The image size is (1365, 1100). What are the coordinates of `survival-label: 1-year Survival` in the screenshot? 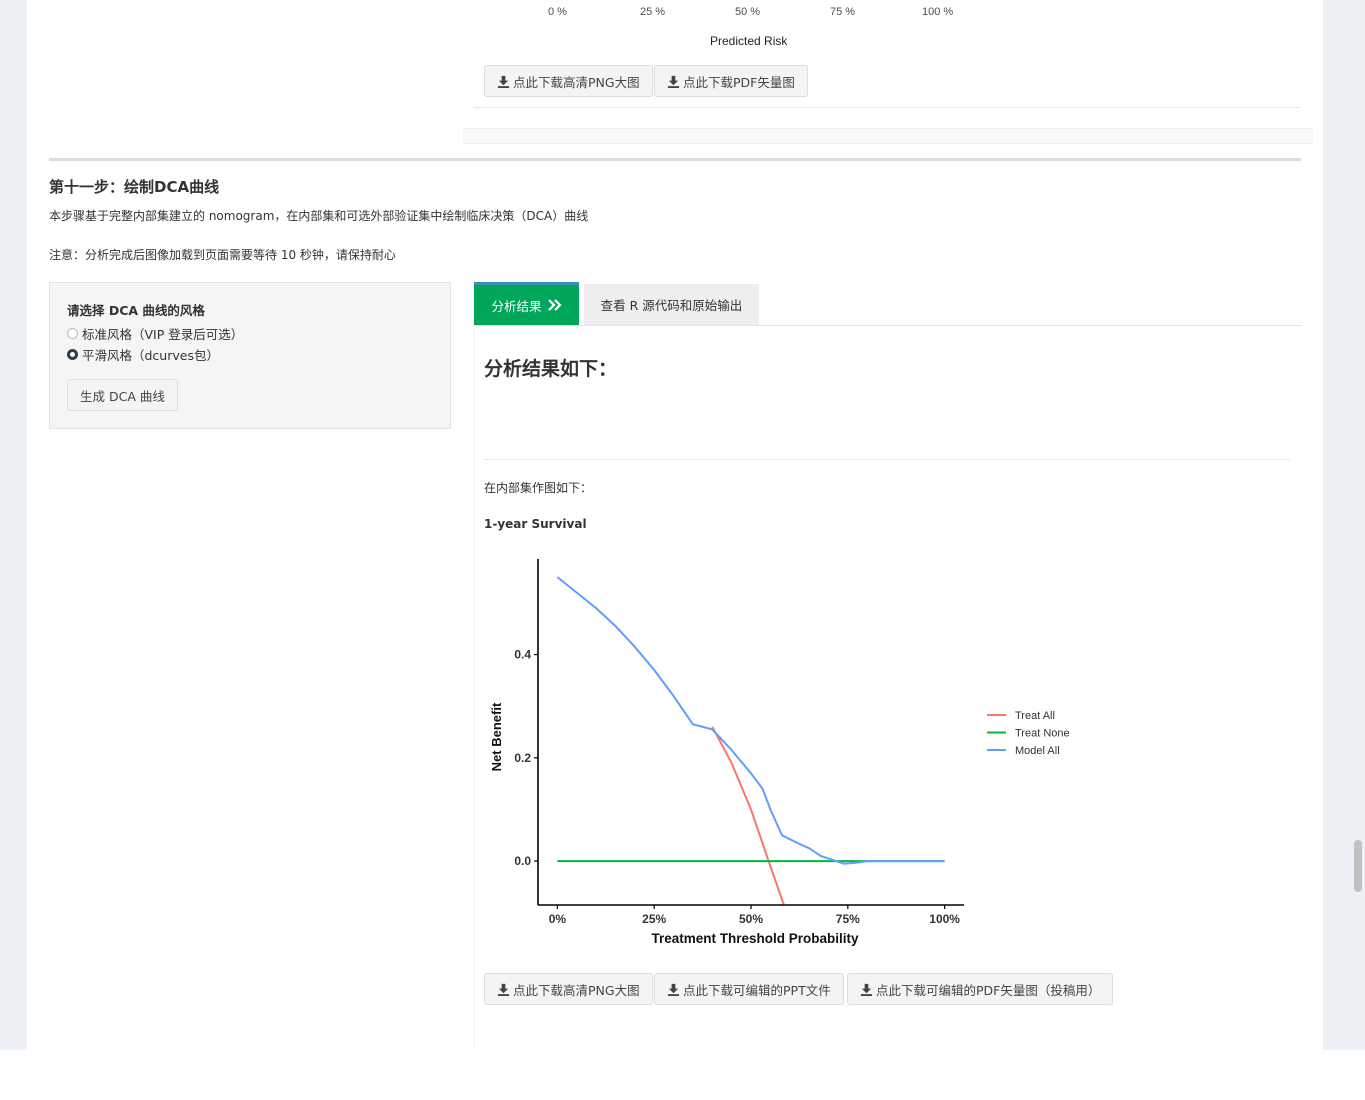 It's located at (535, 524).